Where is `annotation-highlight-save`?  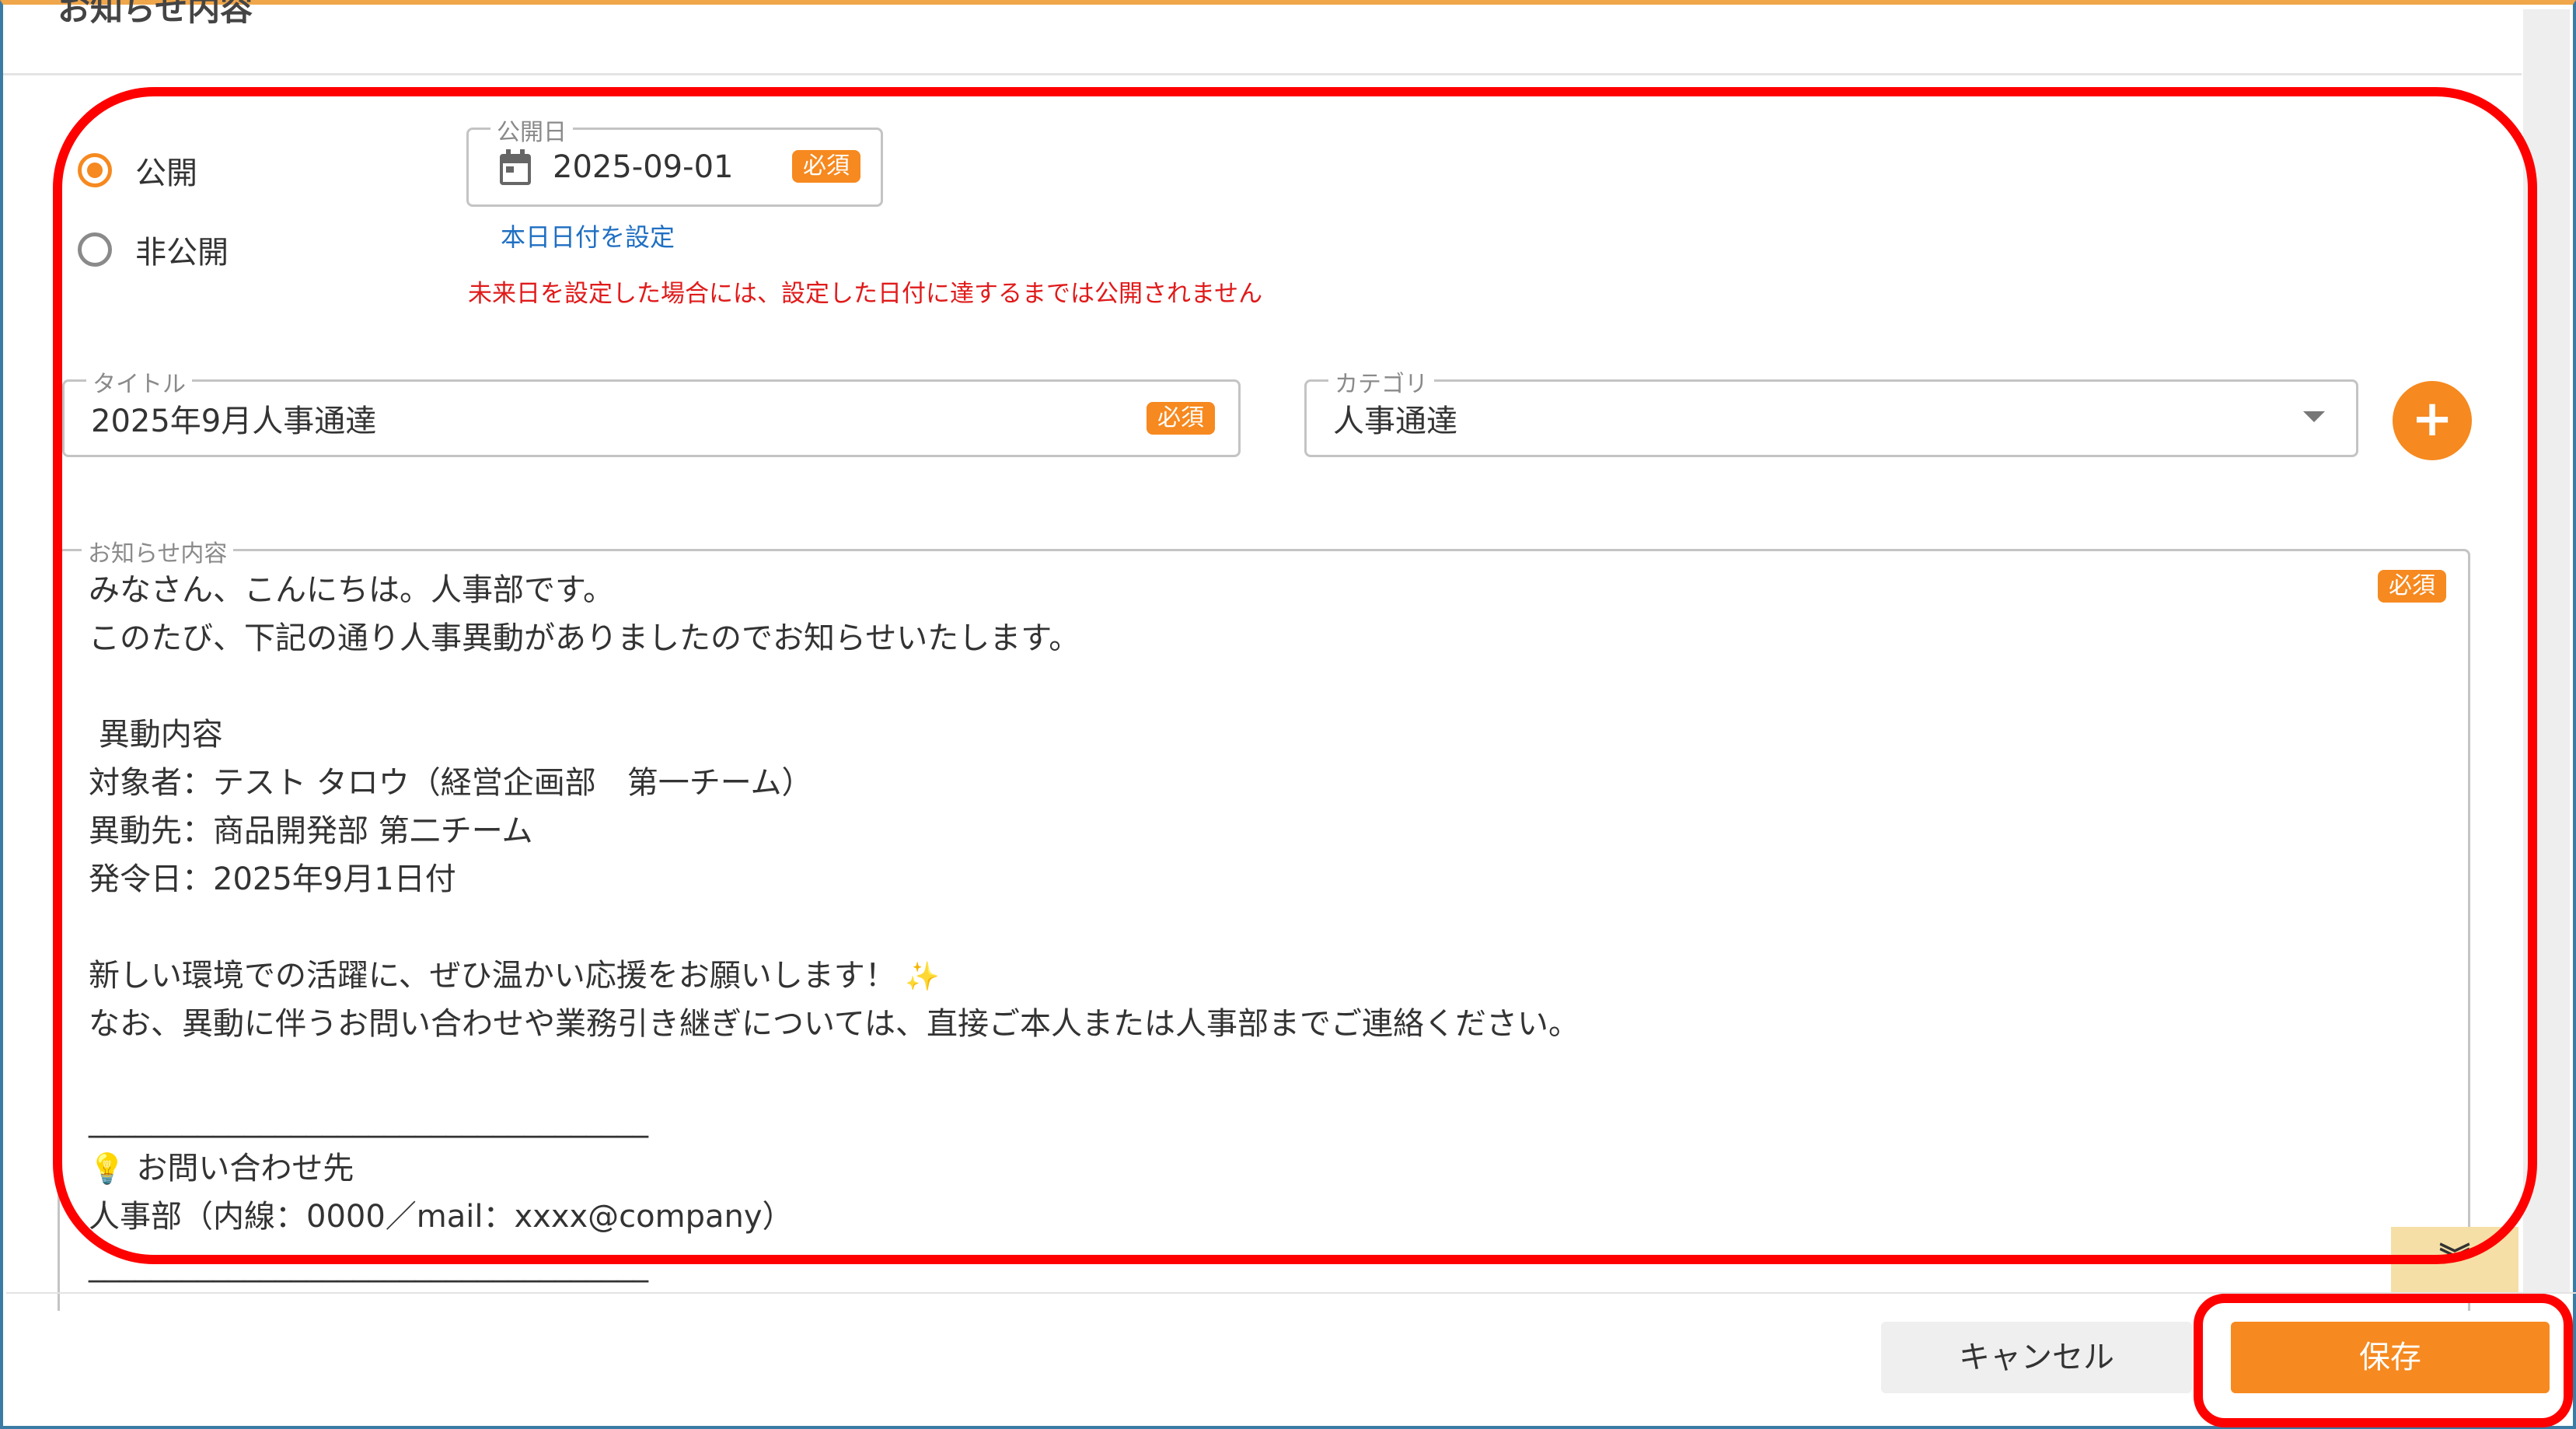 annotation-highlight-save is located at coordinates (2384, 1360).